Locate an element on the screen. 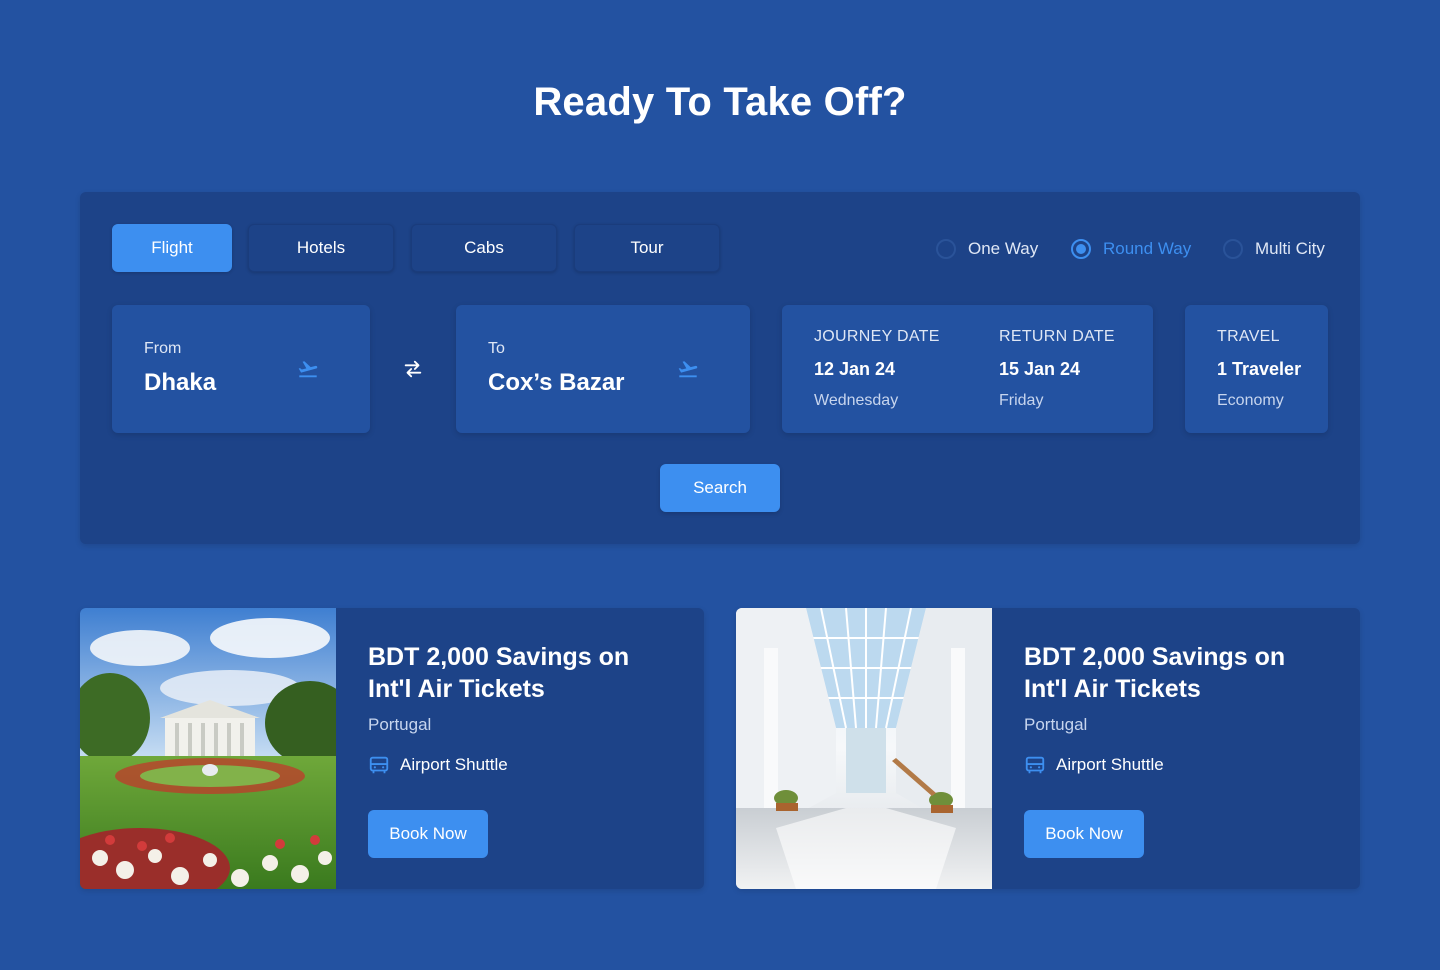  journey-date-label: JOURNEY DATE is located at coordinates (877, 336).